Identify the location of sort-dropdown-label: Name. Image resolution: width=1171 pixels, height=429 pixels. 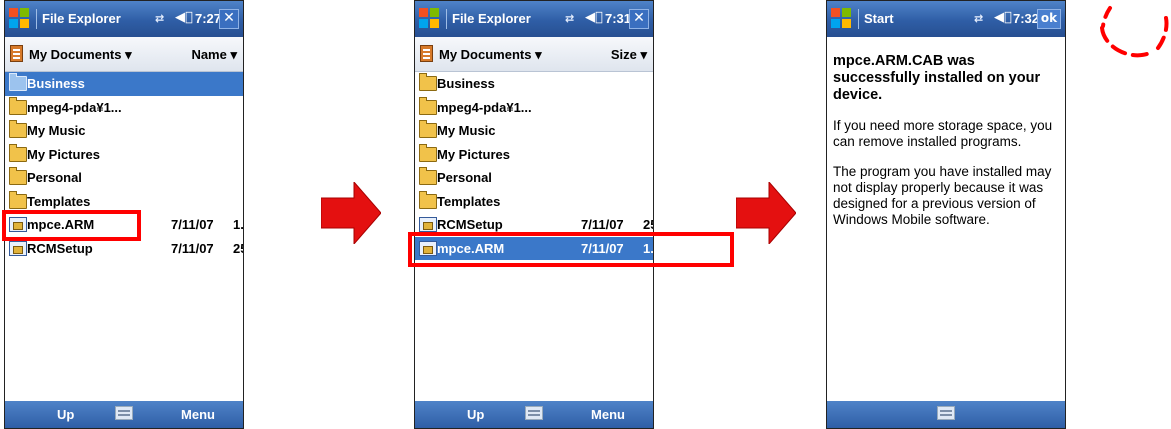
(209, 54).